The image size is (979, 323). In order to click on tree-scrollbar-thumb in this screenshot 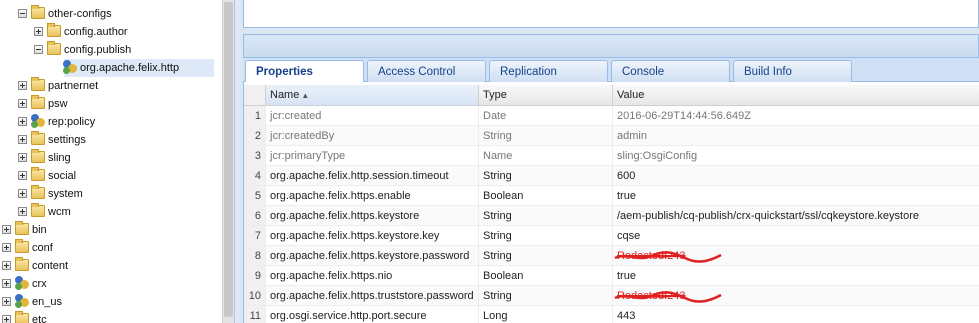, I will do `click(228, 159)`.